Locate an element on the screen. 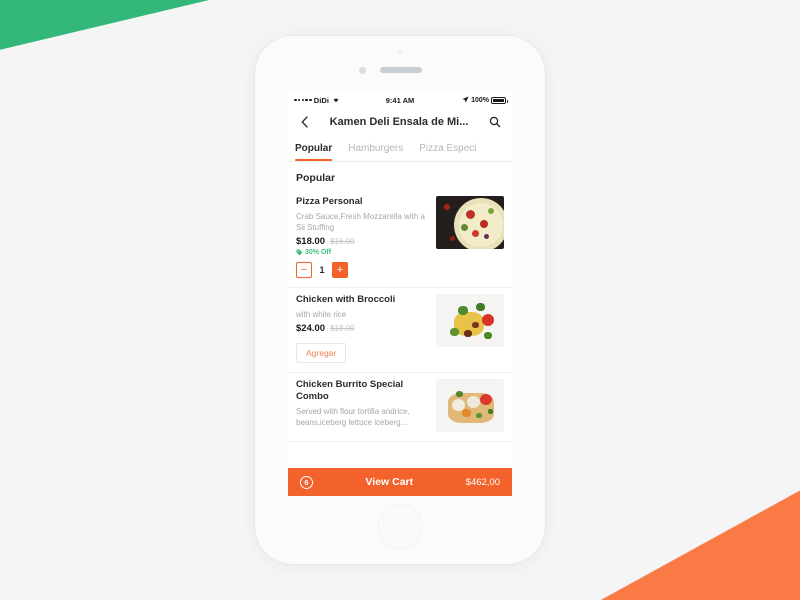 This screenshot has height=600, width=800. search-button is located at coordinates (495, 122).